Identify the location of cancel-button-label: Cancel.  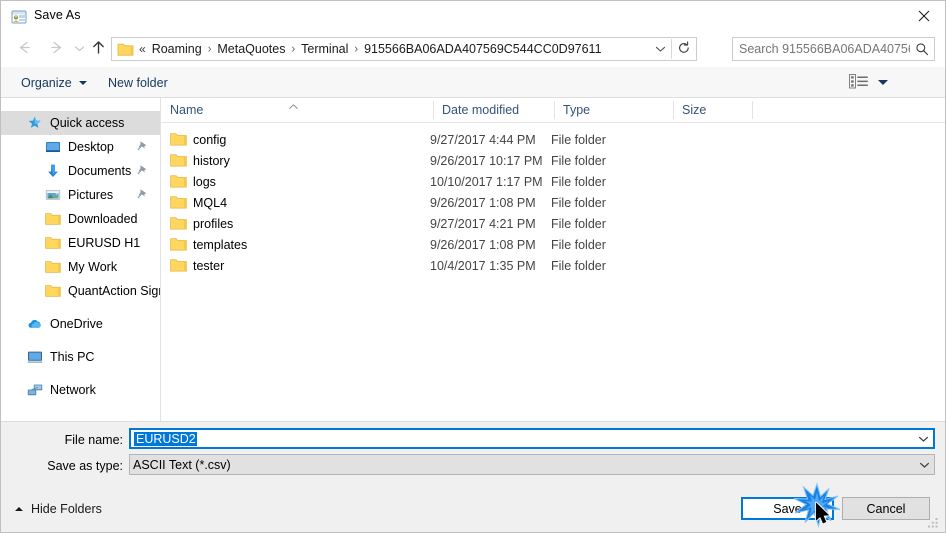
(886, 508).